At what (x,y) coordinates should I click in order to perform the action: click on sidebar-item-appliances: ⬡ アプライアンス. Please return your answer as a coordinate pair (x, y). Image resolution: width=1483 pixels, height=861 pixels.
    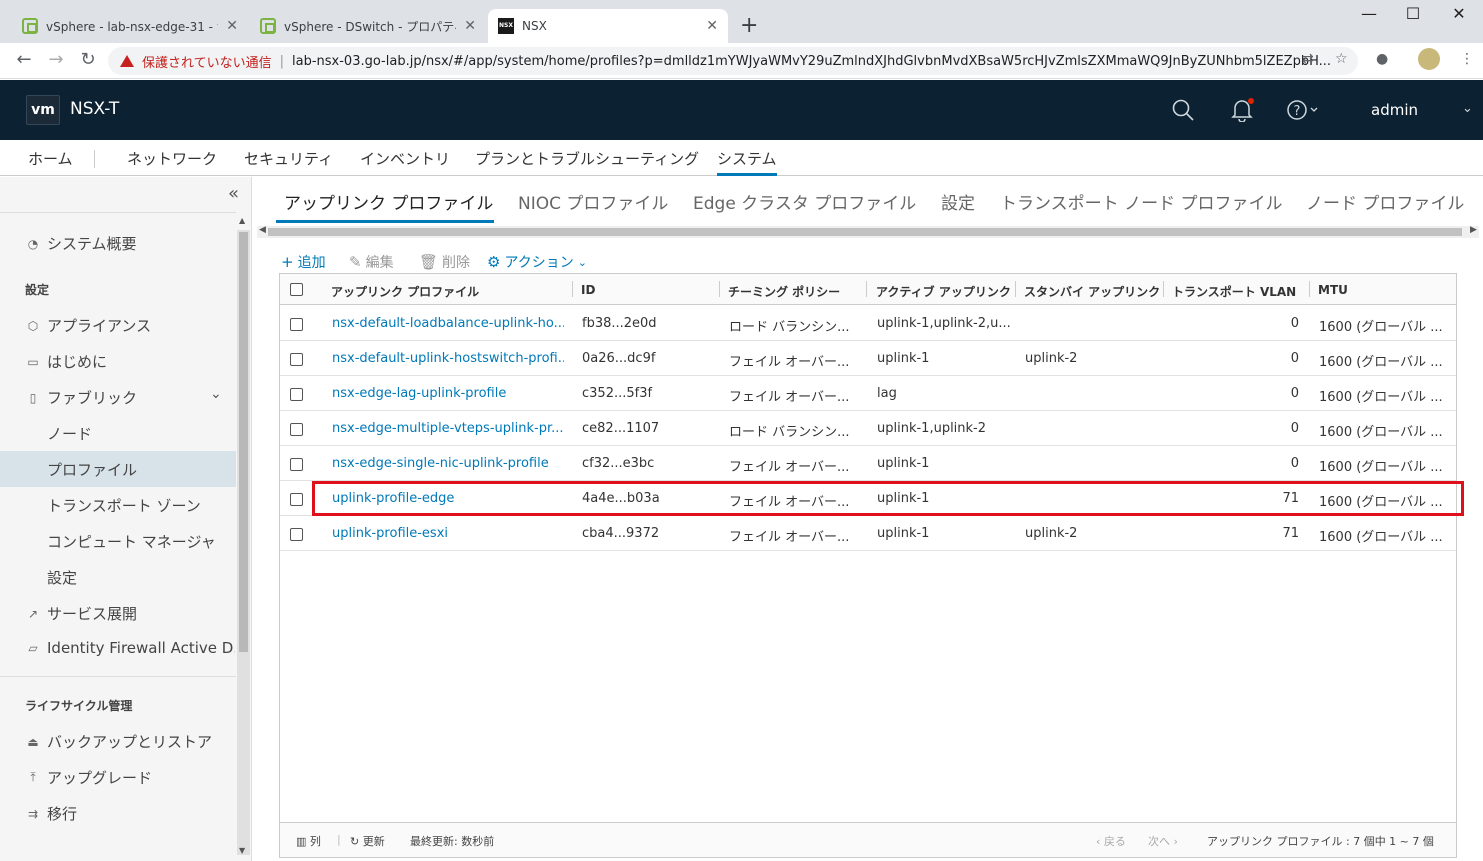
    Looking at the image, I should click on (130, 325).